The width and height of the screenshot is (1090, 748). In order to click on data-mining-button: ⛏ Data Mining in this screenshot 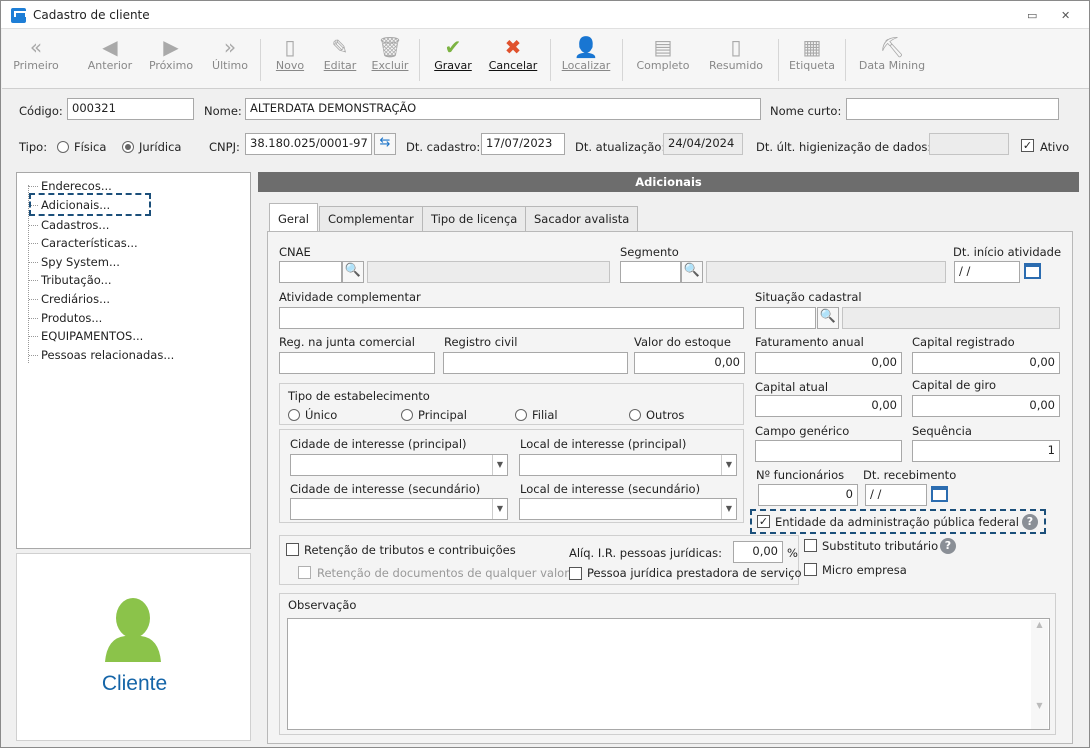, I will do `click(892, 60)`.